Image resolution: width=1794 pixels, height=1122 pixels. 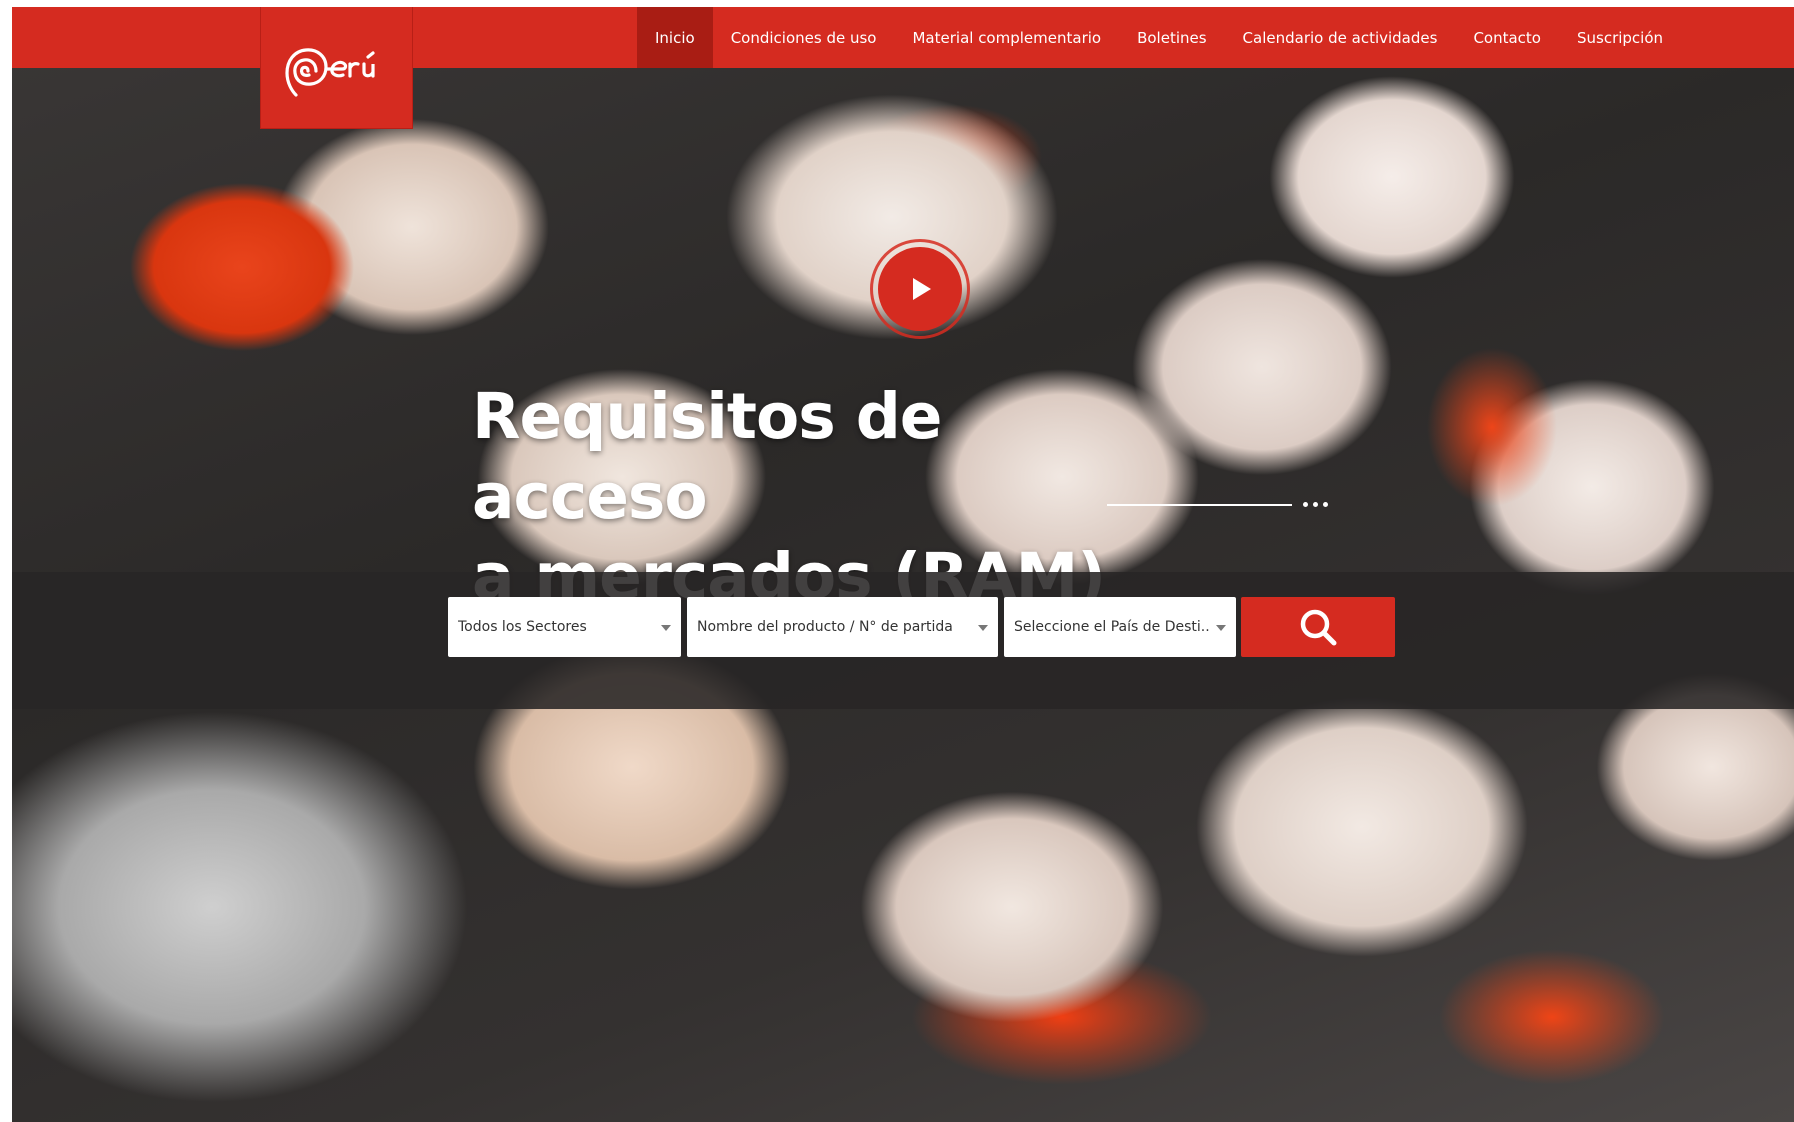 What do you see at coordinates (707, 456) in the screenshot?
I see `hero-title-line-1: Requisitos de acceso` at bounding box center [707, 456].